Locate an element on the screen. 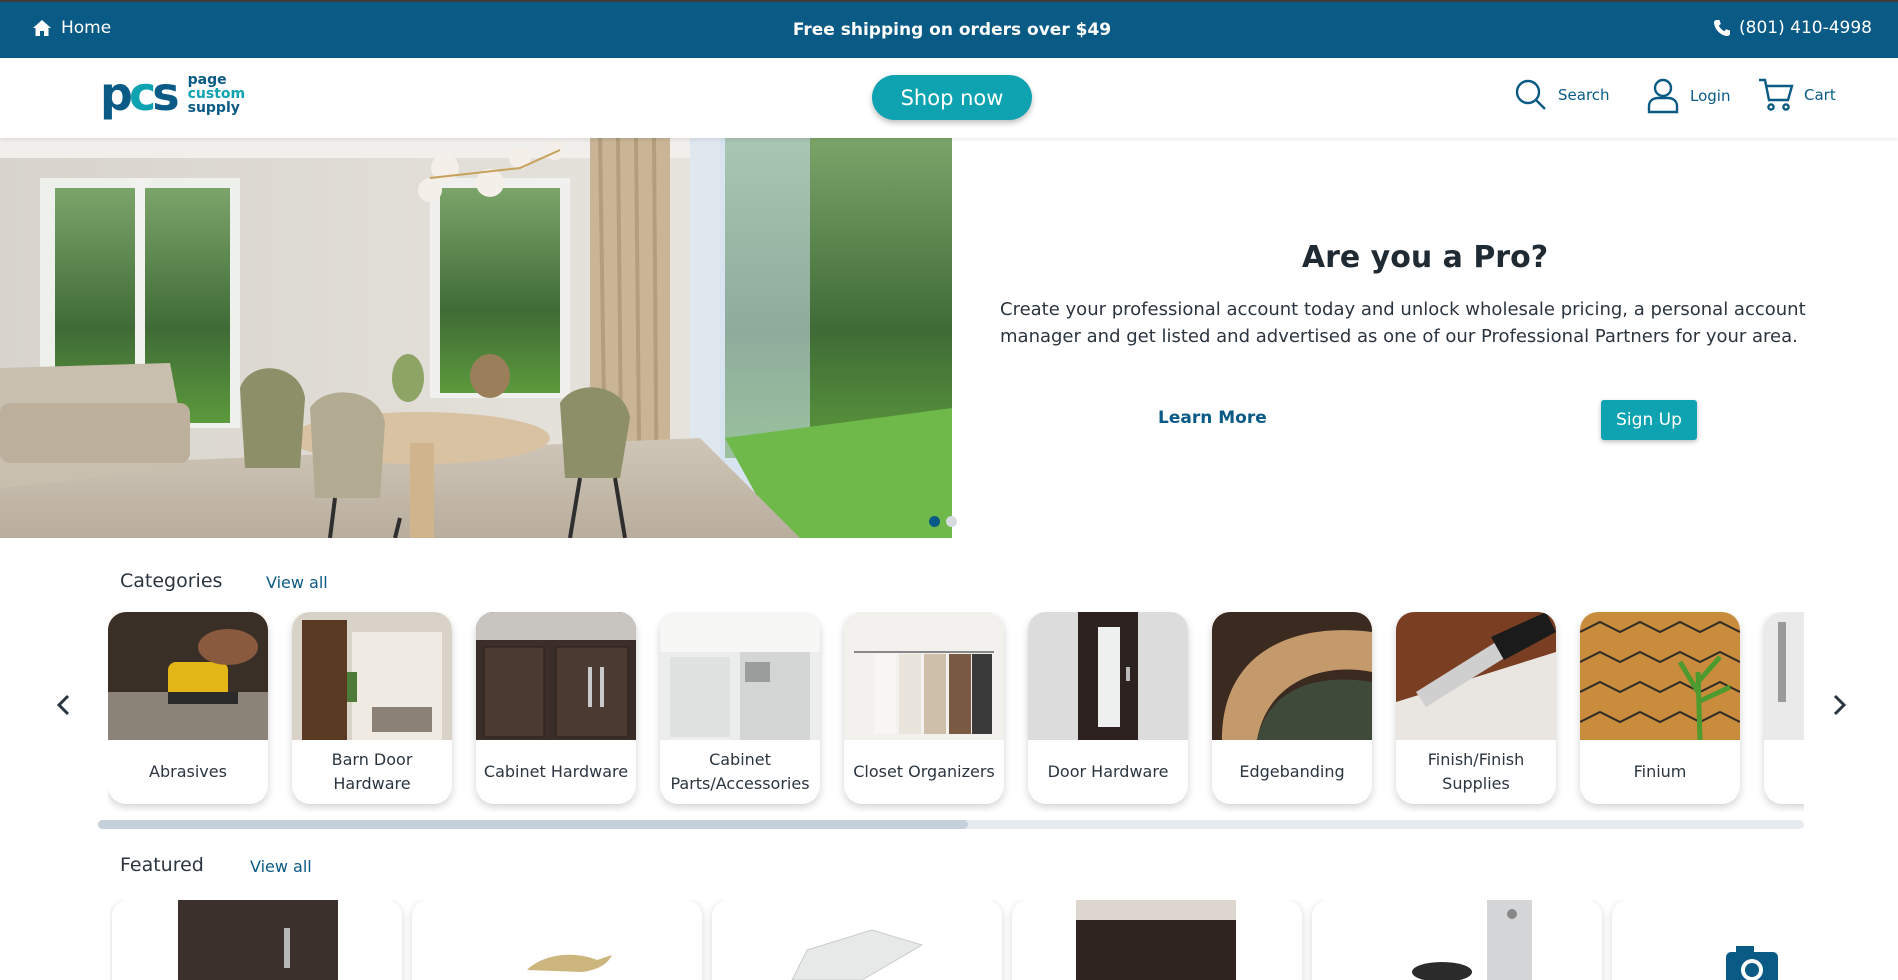 This screenshot has width=1898, height=980. featured-title: Featured is located at coordinates (162, 865).